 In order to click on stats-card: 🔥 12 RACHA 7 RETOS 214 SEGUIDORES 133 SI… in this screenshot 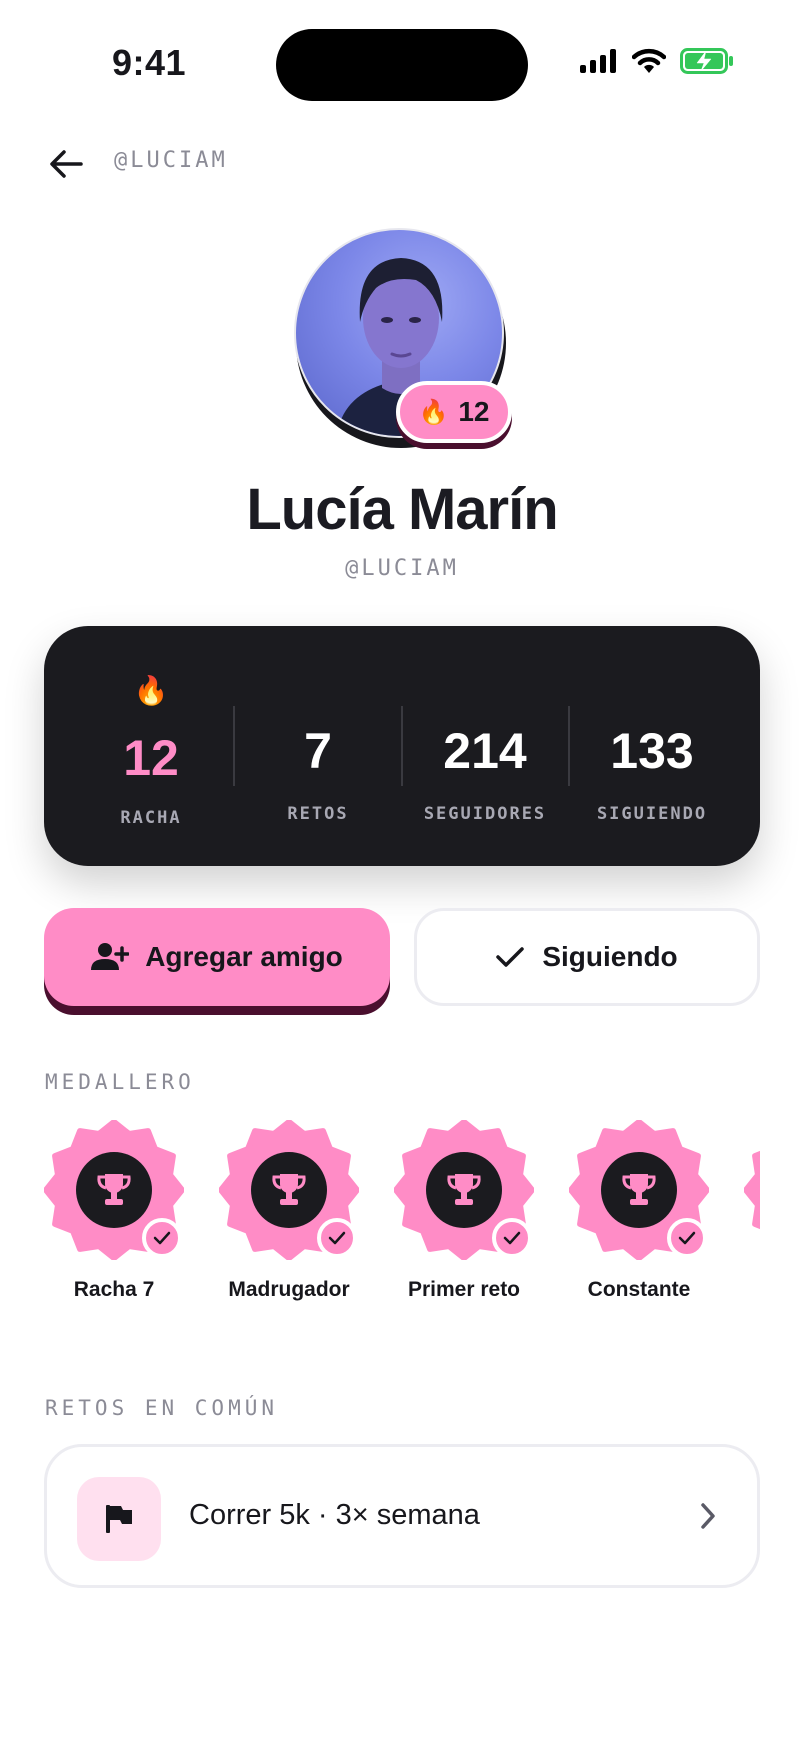, I will do `click(402, 746)`.